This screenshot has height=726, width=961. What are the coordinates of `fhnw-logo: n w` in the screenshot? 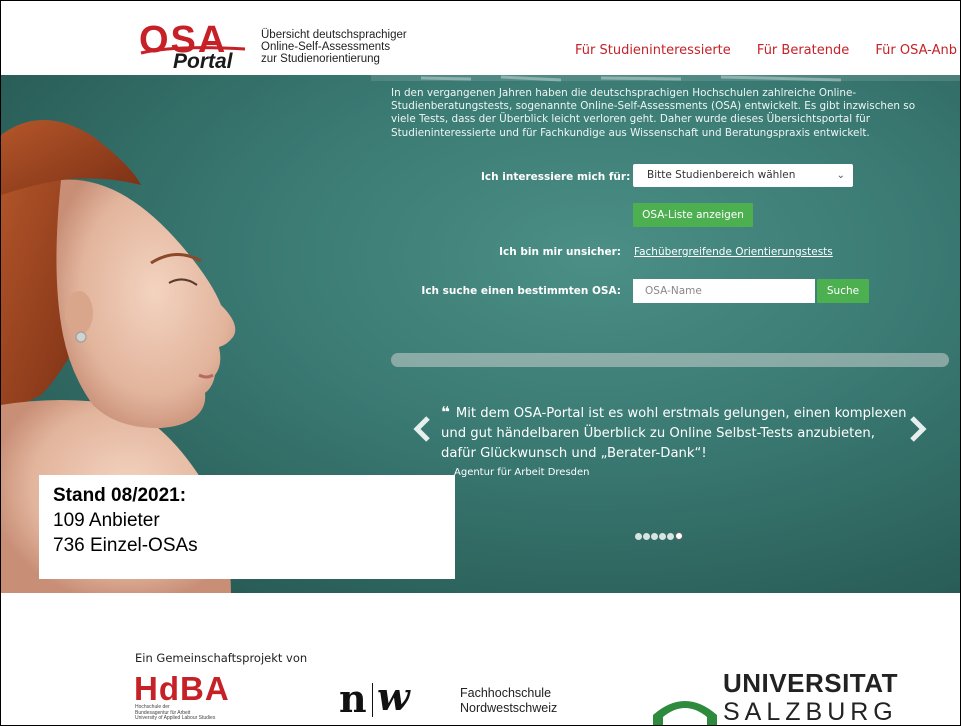 It's located at (399, 697).